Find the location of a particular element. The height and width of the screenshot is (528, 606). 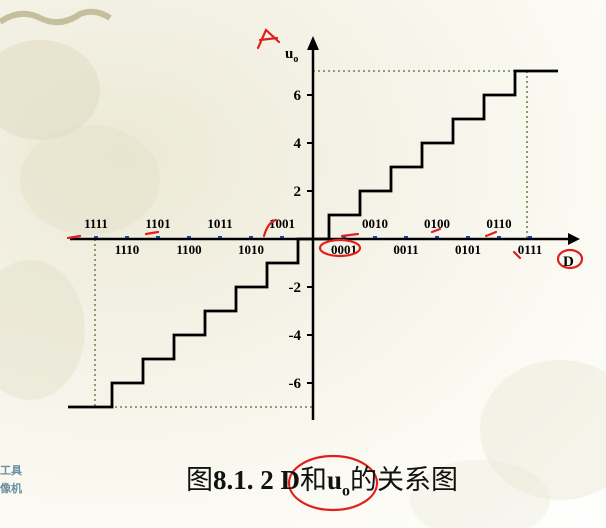

annotation-arrow-mark is located at coordinates (268, 39).